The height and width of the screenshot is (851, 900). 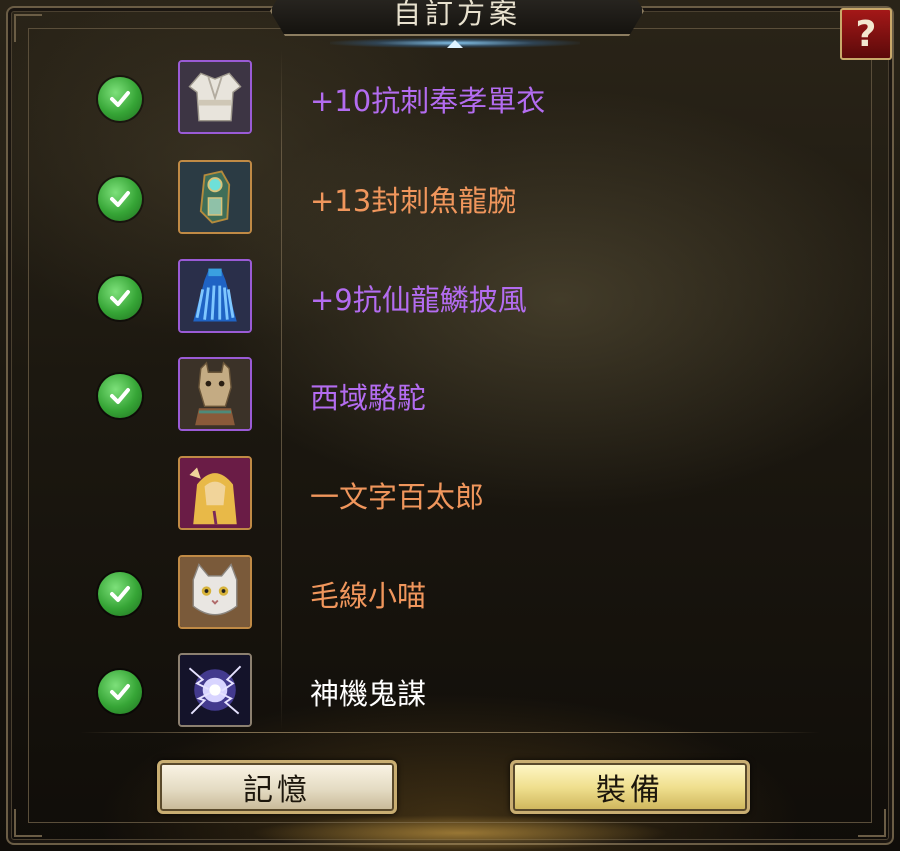 What do you see at coordinates (215, 296) in the screenshot?
I see `blue-feather-cloak-icon` at bounding box center [215, 296].